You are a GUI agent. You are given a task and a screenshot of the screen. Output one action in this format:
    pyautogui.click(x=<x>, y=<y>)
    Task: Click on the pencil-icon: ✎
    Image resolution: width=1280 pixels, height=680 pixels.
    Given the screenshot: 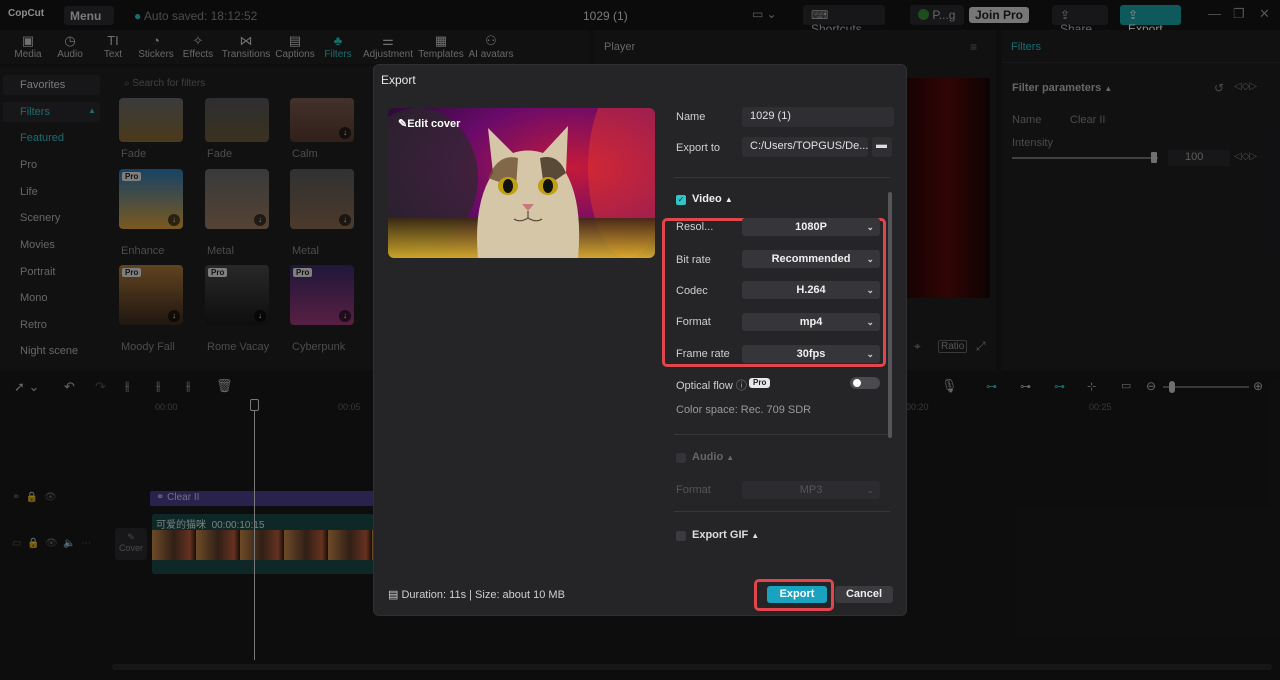 What is the action you would take?
    pyautogui.click(x=403, y=124)
    